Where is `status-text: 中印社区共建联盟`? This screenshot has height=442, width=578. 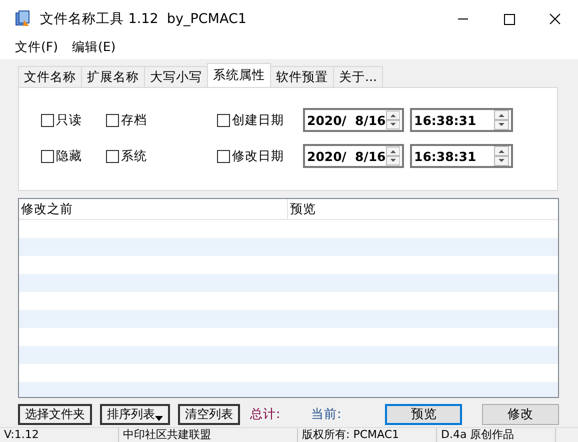 status-text: 中印社区共建联盟 is located at coordinates (208, 435).